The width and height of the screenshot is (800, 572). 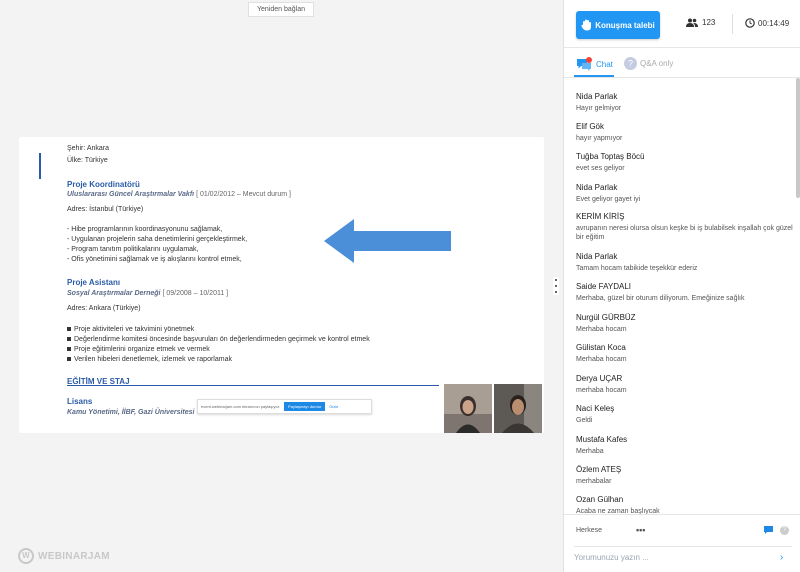 What do you see at coordinates (253, 385) in the screenshot?
I see `cv-divider` at bounding box center [253, 385].